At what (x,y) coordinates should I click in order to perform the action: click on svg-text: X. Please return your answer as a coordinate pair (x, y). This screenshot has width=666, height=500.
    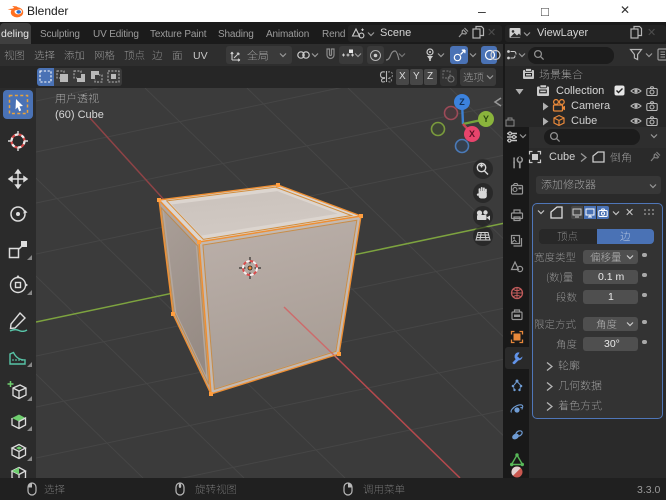
    Looking at the image, I should click on (472, 134).